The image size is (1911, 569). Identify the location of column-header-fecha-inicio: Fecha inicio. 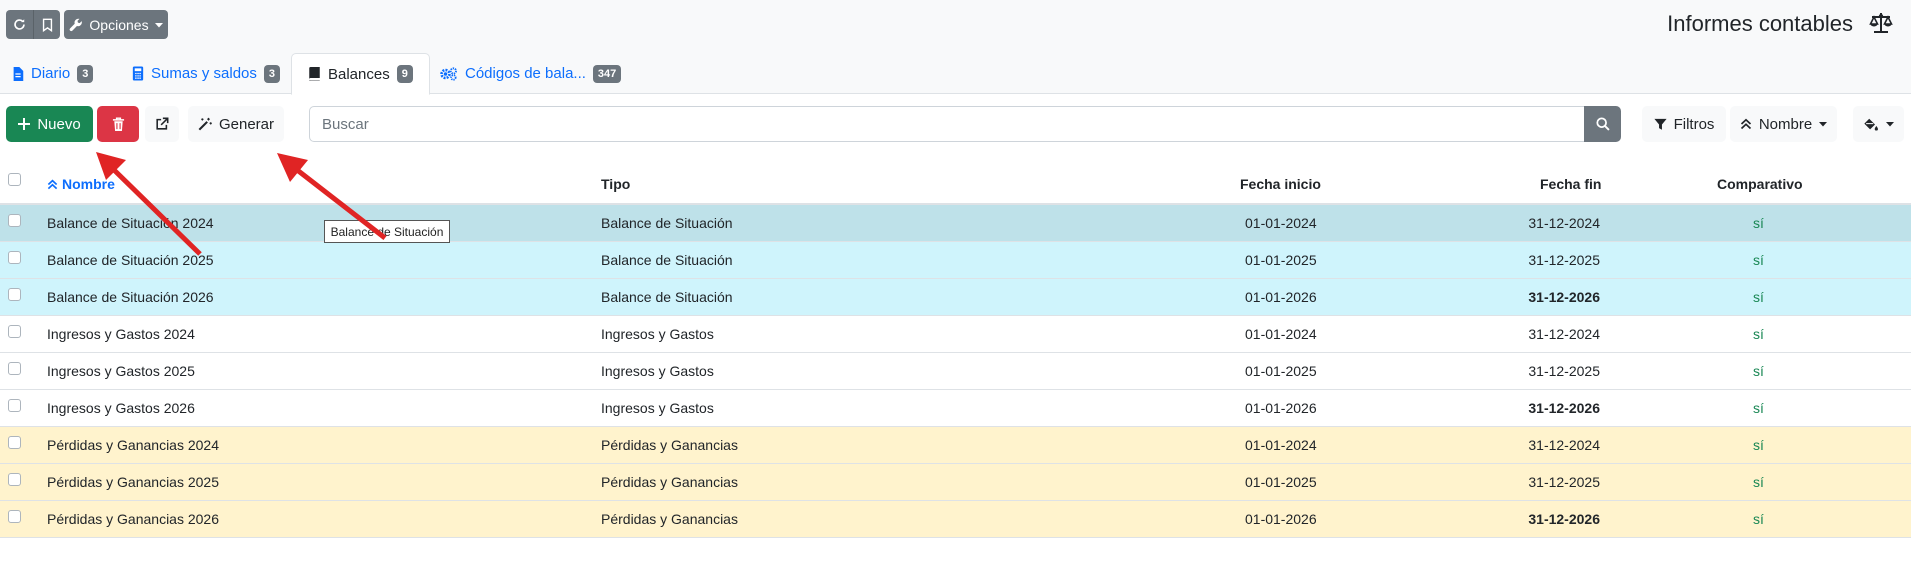
(1280, 184).